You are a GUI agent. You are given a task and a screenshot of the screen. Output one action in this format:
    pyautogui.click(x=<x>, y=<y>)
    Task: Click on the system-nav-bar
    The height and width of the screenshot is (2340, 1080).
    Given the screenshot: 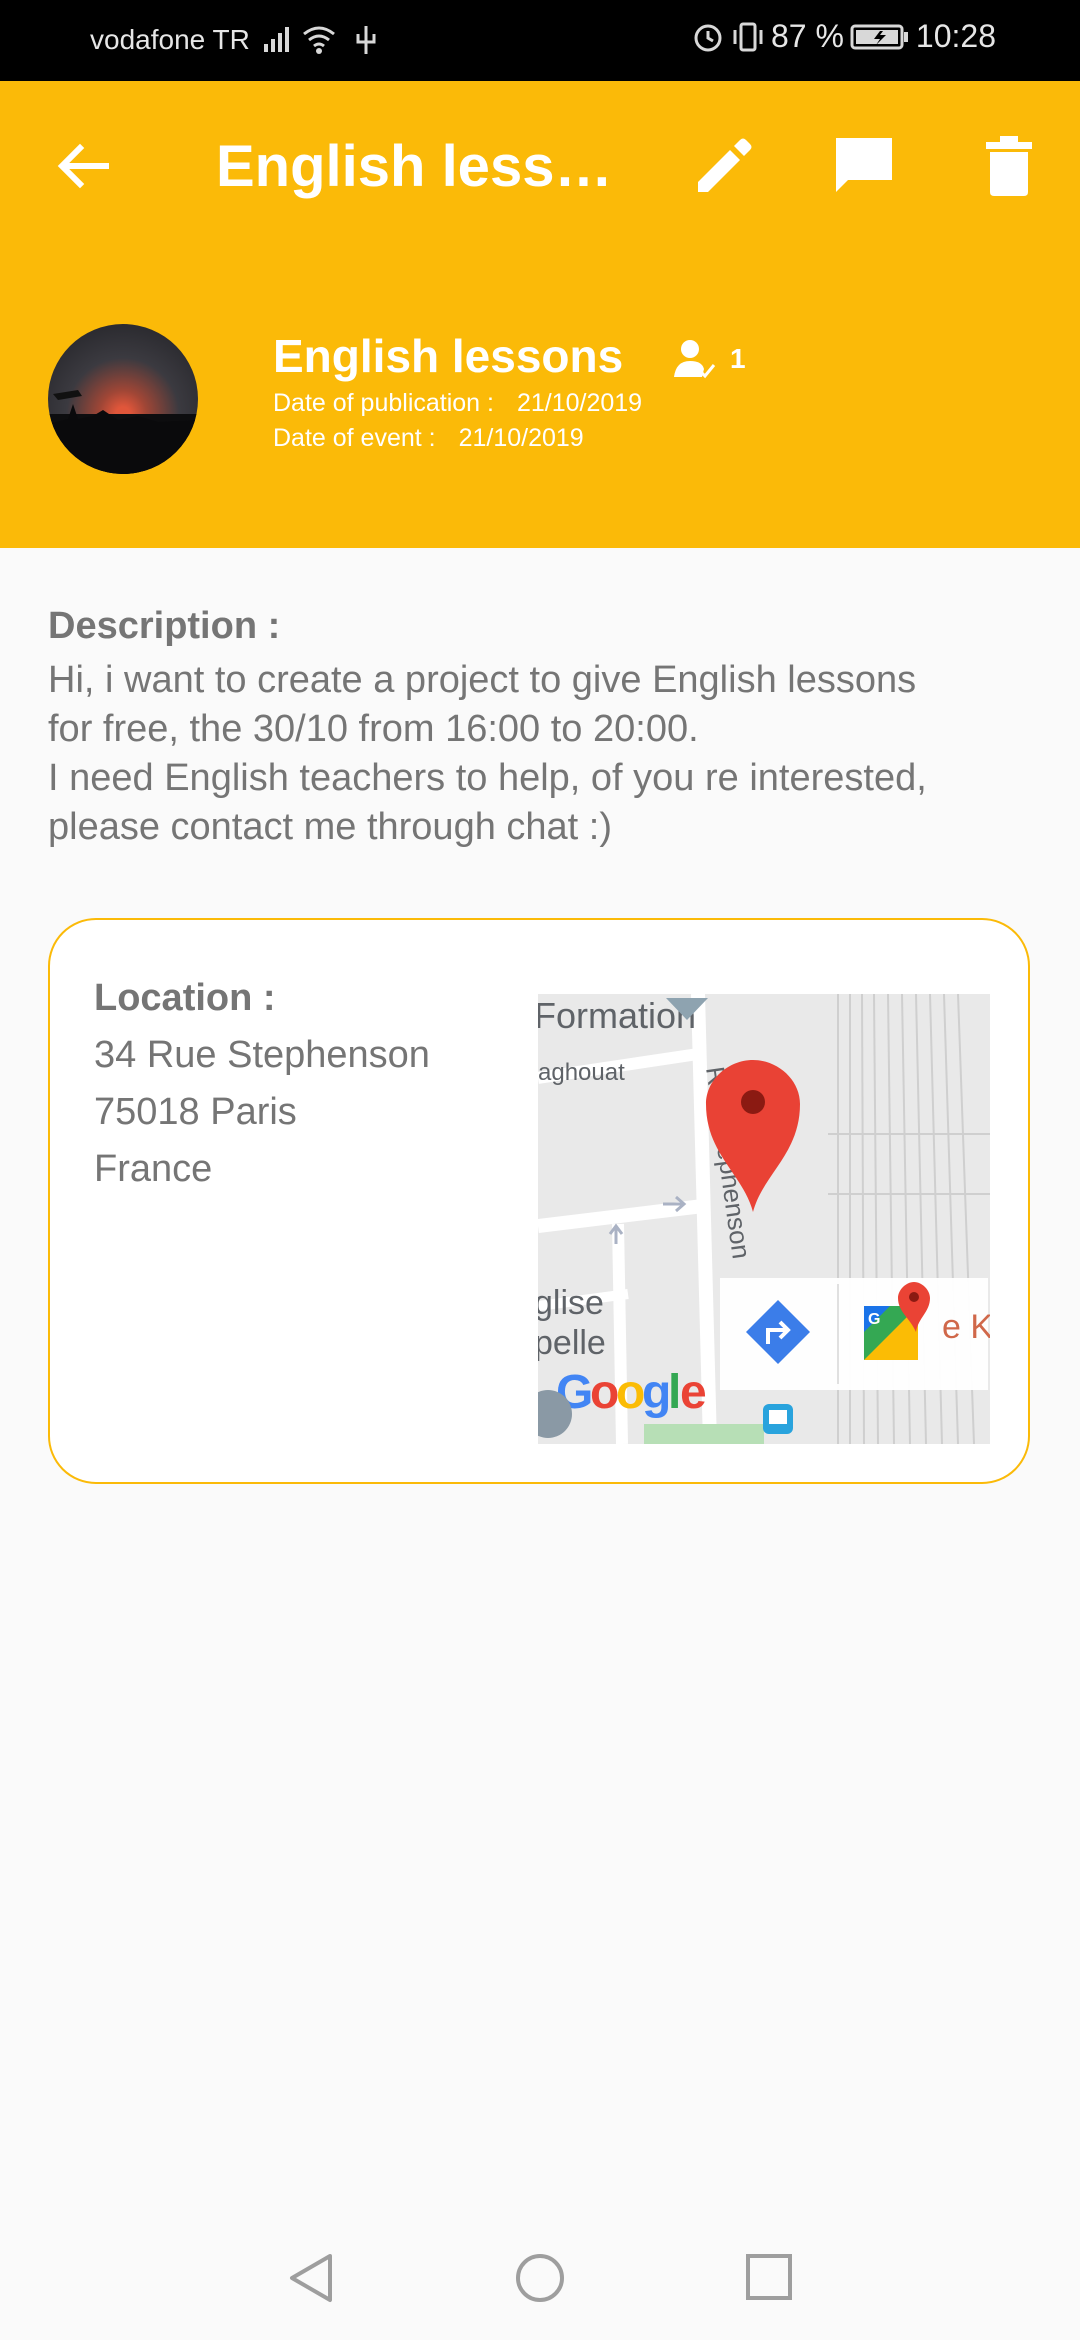 What is the action you would take?
    pyautogui.click(x=540, y=2277)
    